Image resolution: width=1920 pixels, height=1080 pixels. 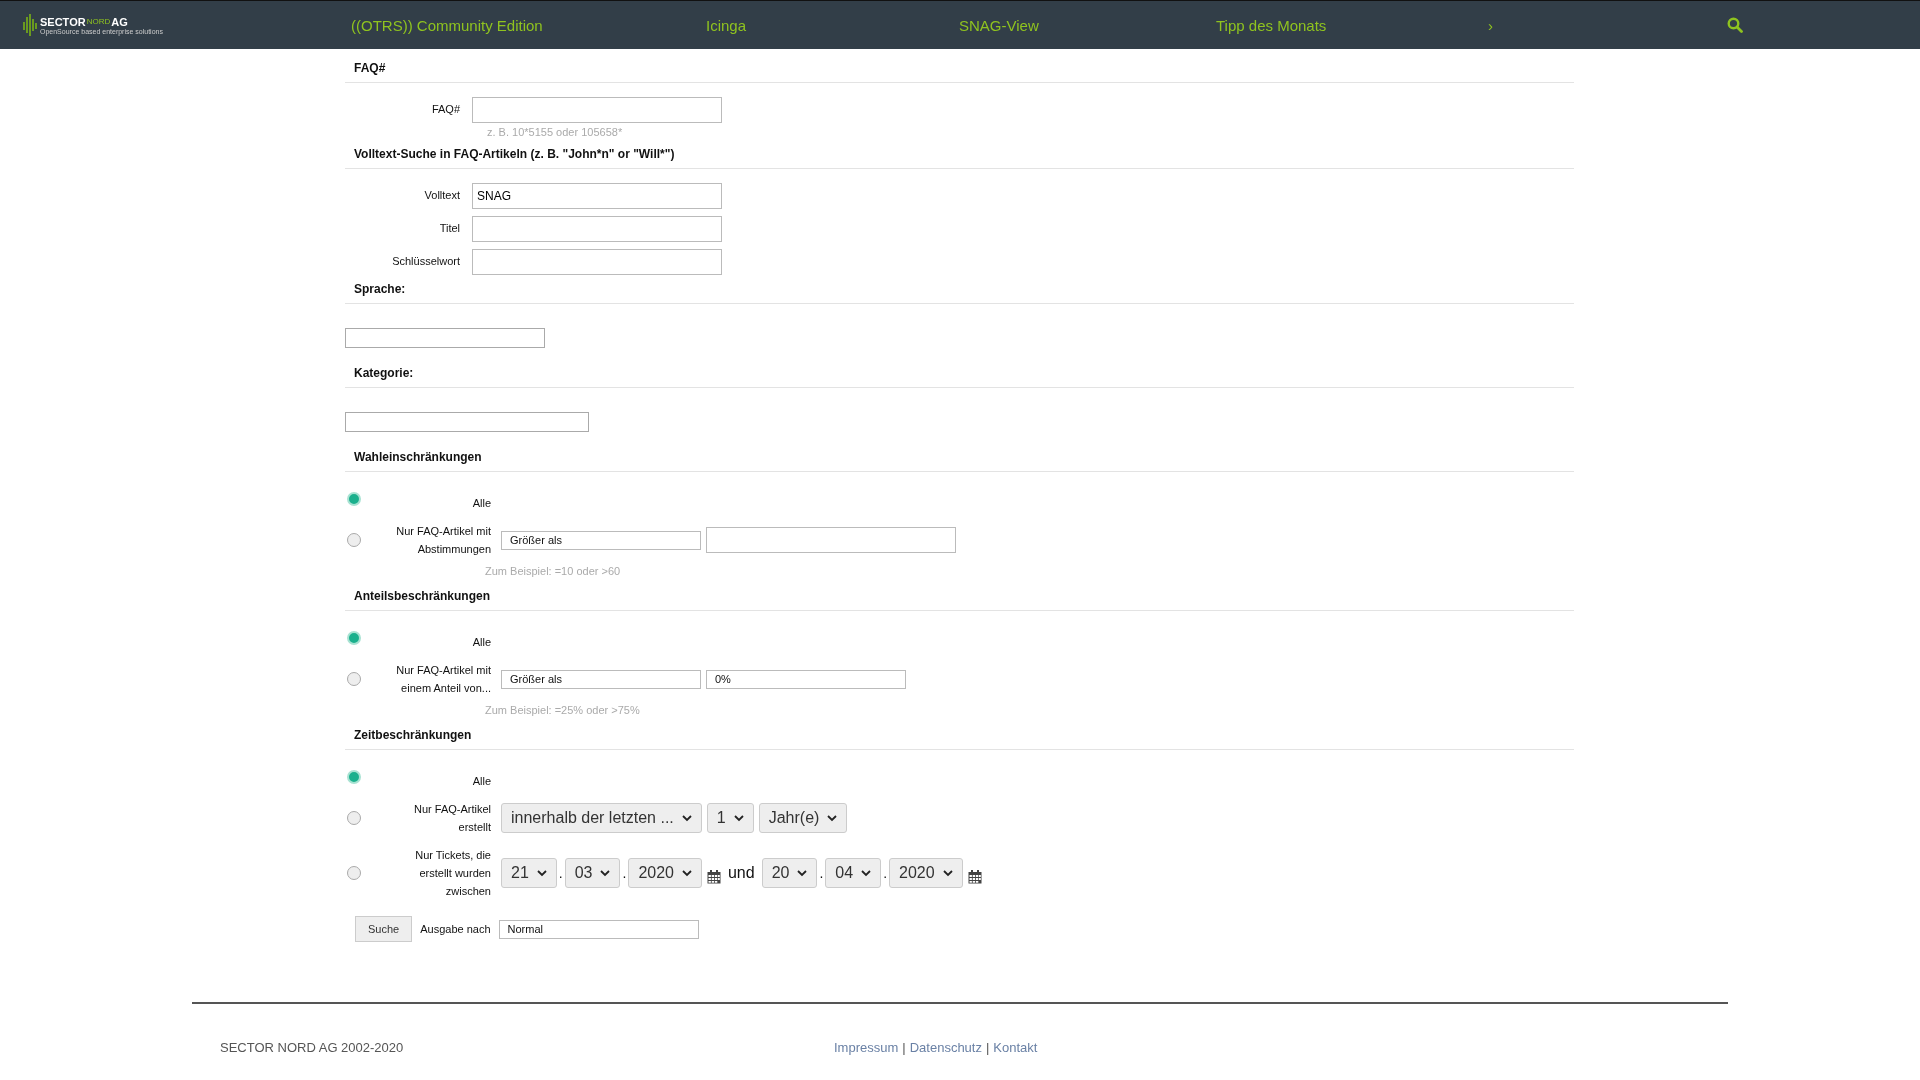 What do you see at coordinates (30, 25) in the screenshot?
I see `logo-bars-icon` at bounding box center [30, 25].